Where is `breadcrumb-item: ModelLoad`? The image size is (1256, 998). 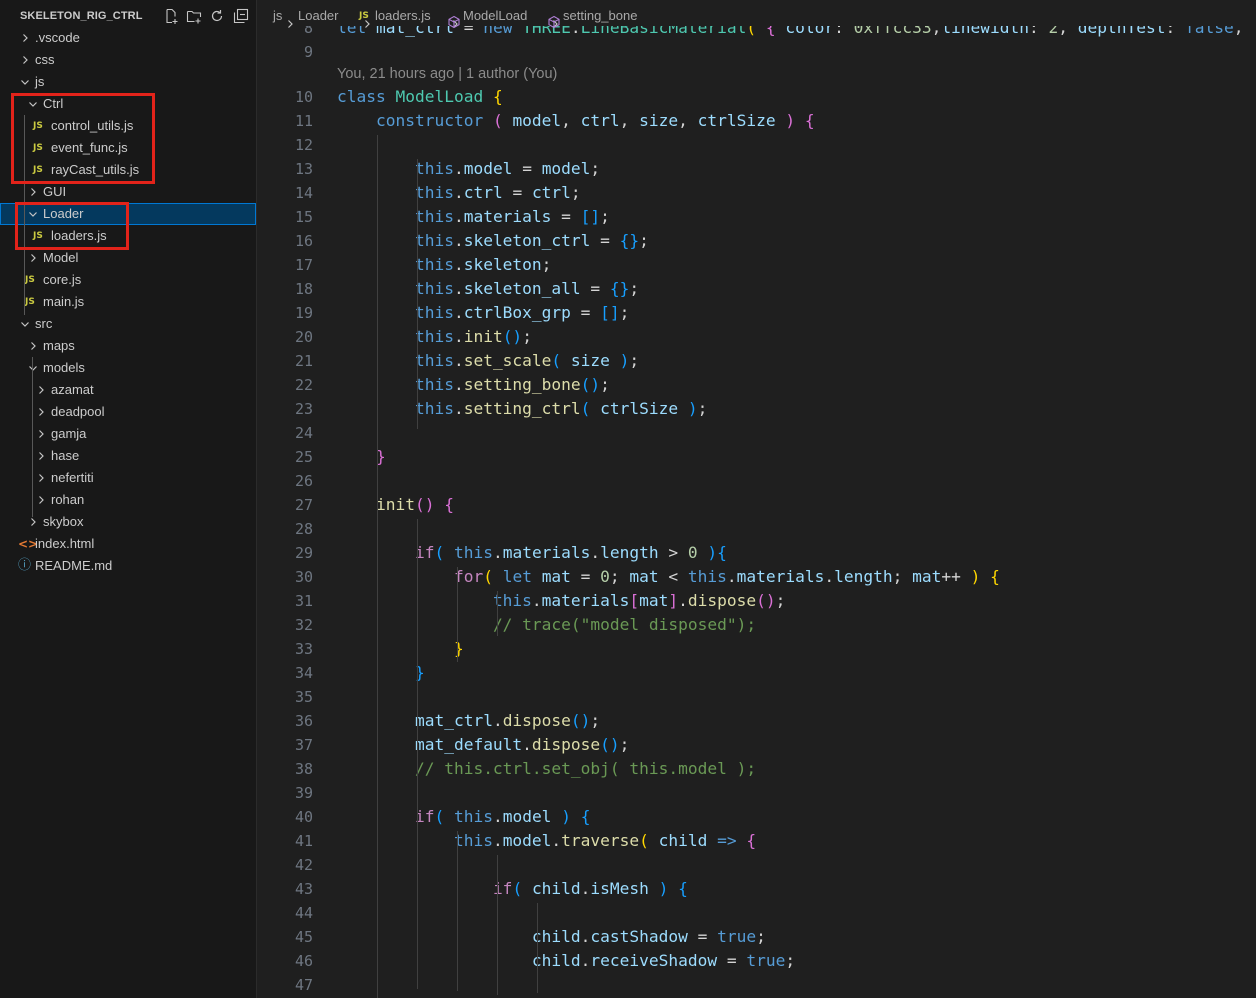
breadcrumb-item: ModelLoad is located at coordinates (495, 16).